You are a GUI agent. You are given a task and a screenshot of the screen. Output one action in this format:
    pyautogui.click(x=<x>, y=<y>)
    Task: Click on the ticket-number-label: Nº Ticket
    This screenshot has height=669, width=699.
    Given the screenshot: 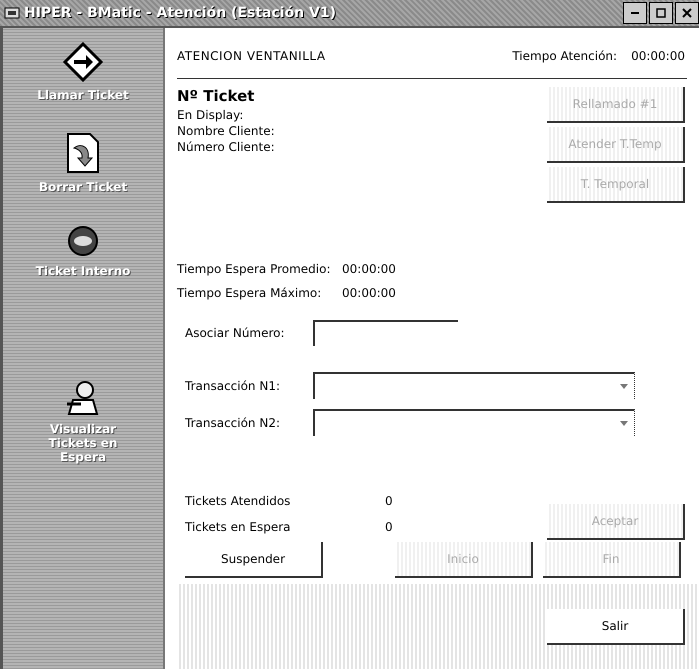 What is the action you would take?
    pyautogui.click(x=216, y=96)
    